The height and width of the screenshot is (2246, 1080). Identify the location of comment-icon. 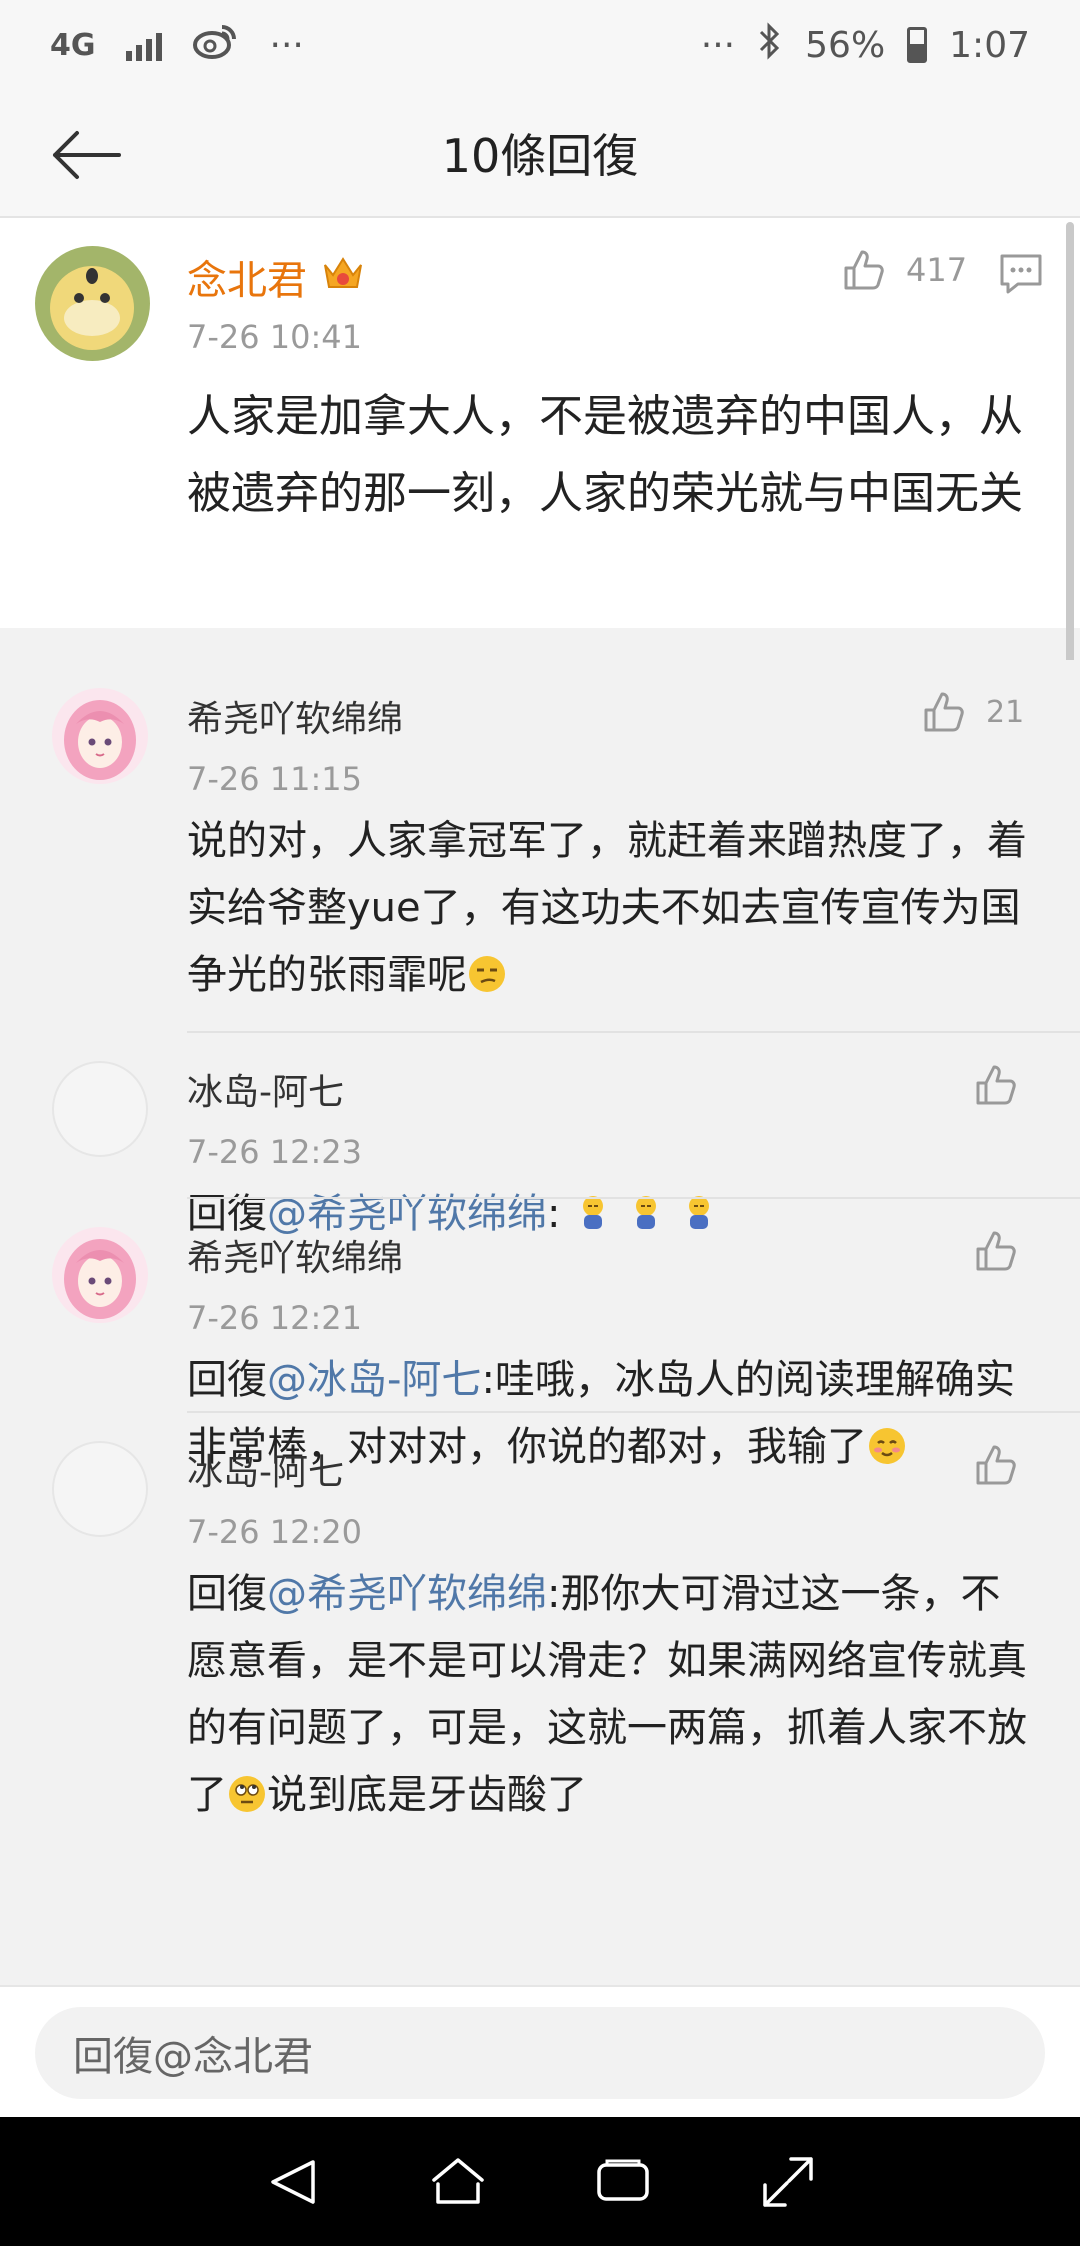
(1021, 274).